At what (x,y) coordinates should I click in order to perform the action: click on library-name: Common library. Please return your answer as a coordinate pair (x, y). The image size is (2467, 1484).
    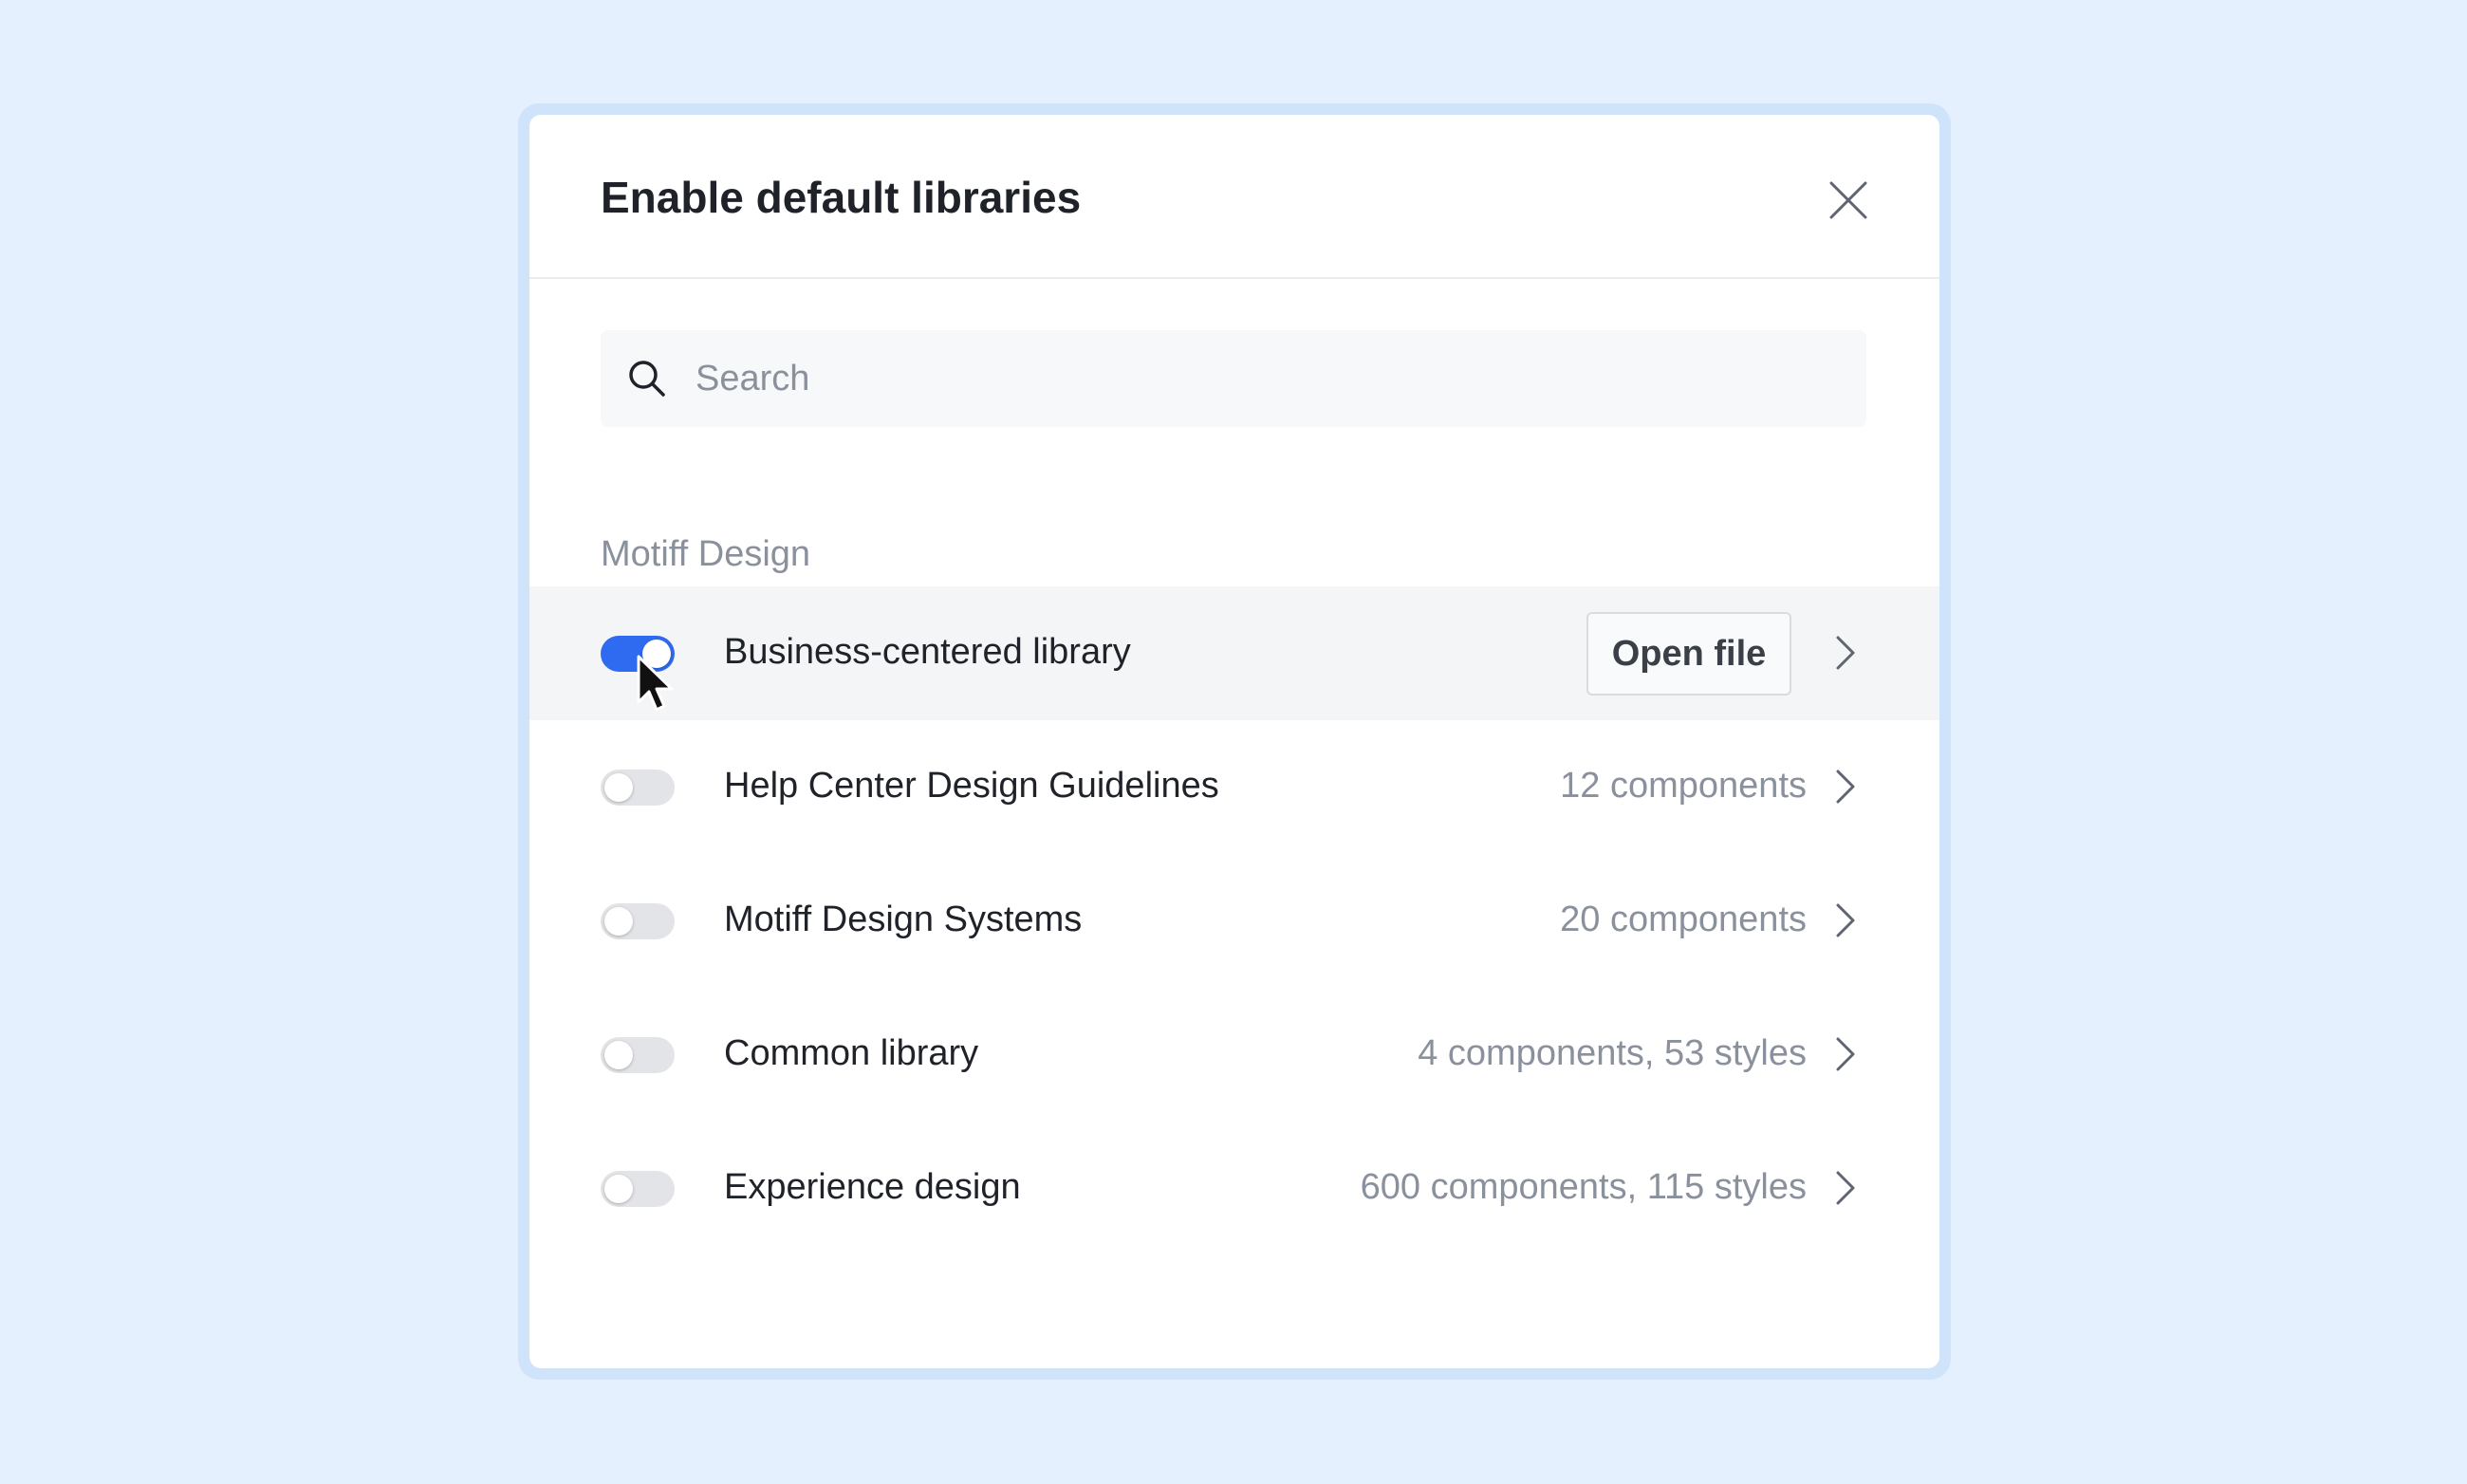
    Looking at the image, I should click on (851, 1053).